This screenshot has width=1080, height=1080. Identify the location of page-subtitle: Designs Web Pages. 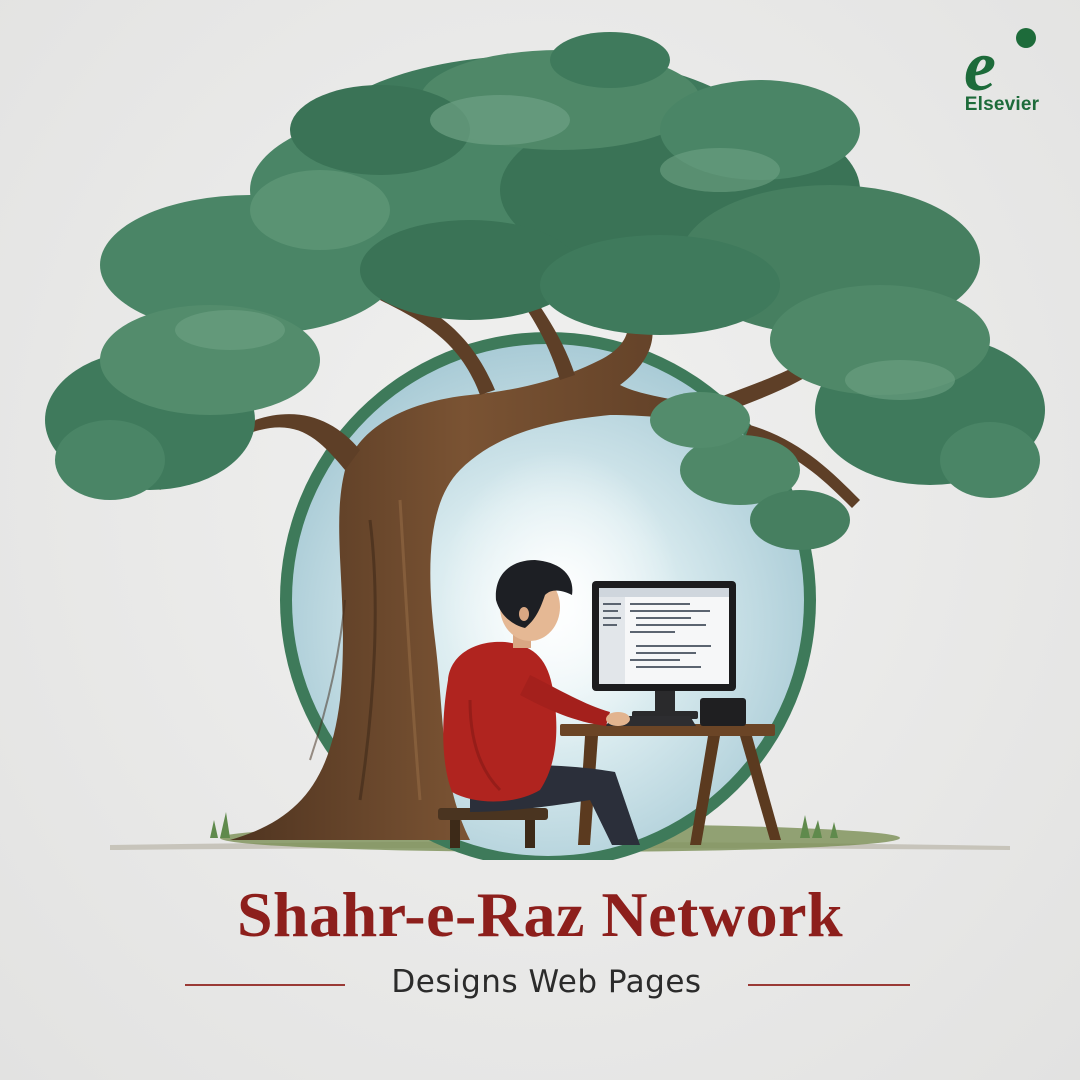
(546, 982).